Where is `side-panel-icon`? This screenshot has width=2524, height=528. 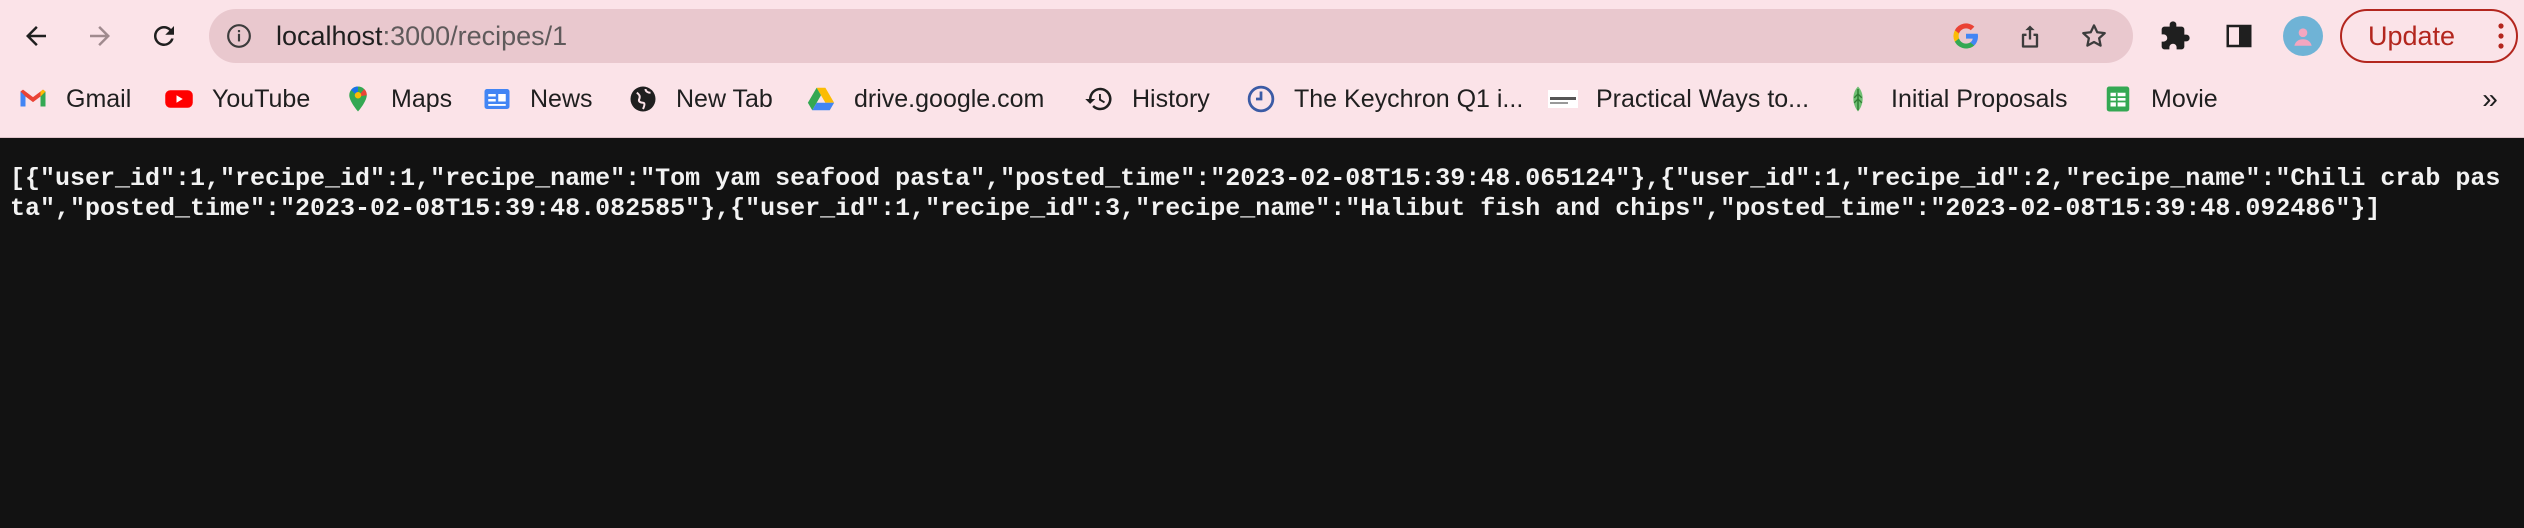 side-panel-icon is located at coordinates (2239, 36).